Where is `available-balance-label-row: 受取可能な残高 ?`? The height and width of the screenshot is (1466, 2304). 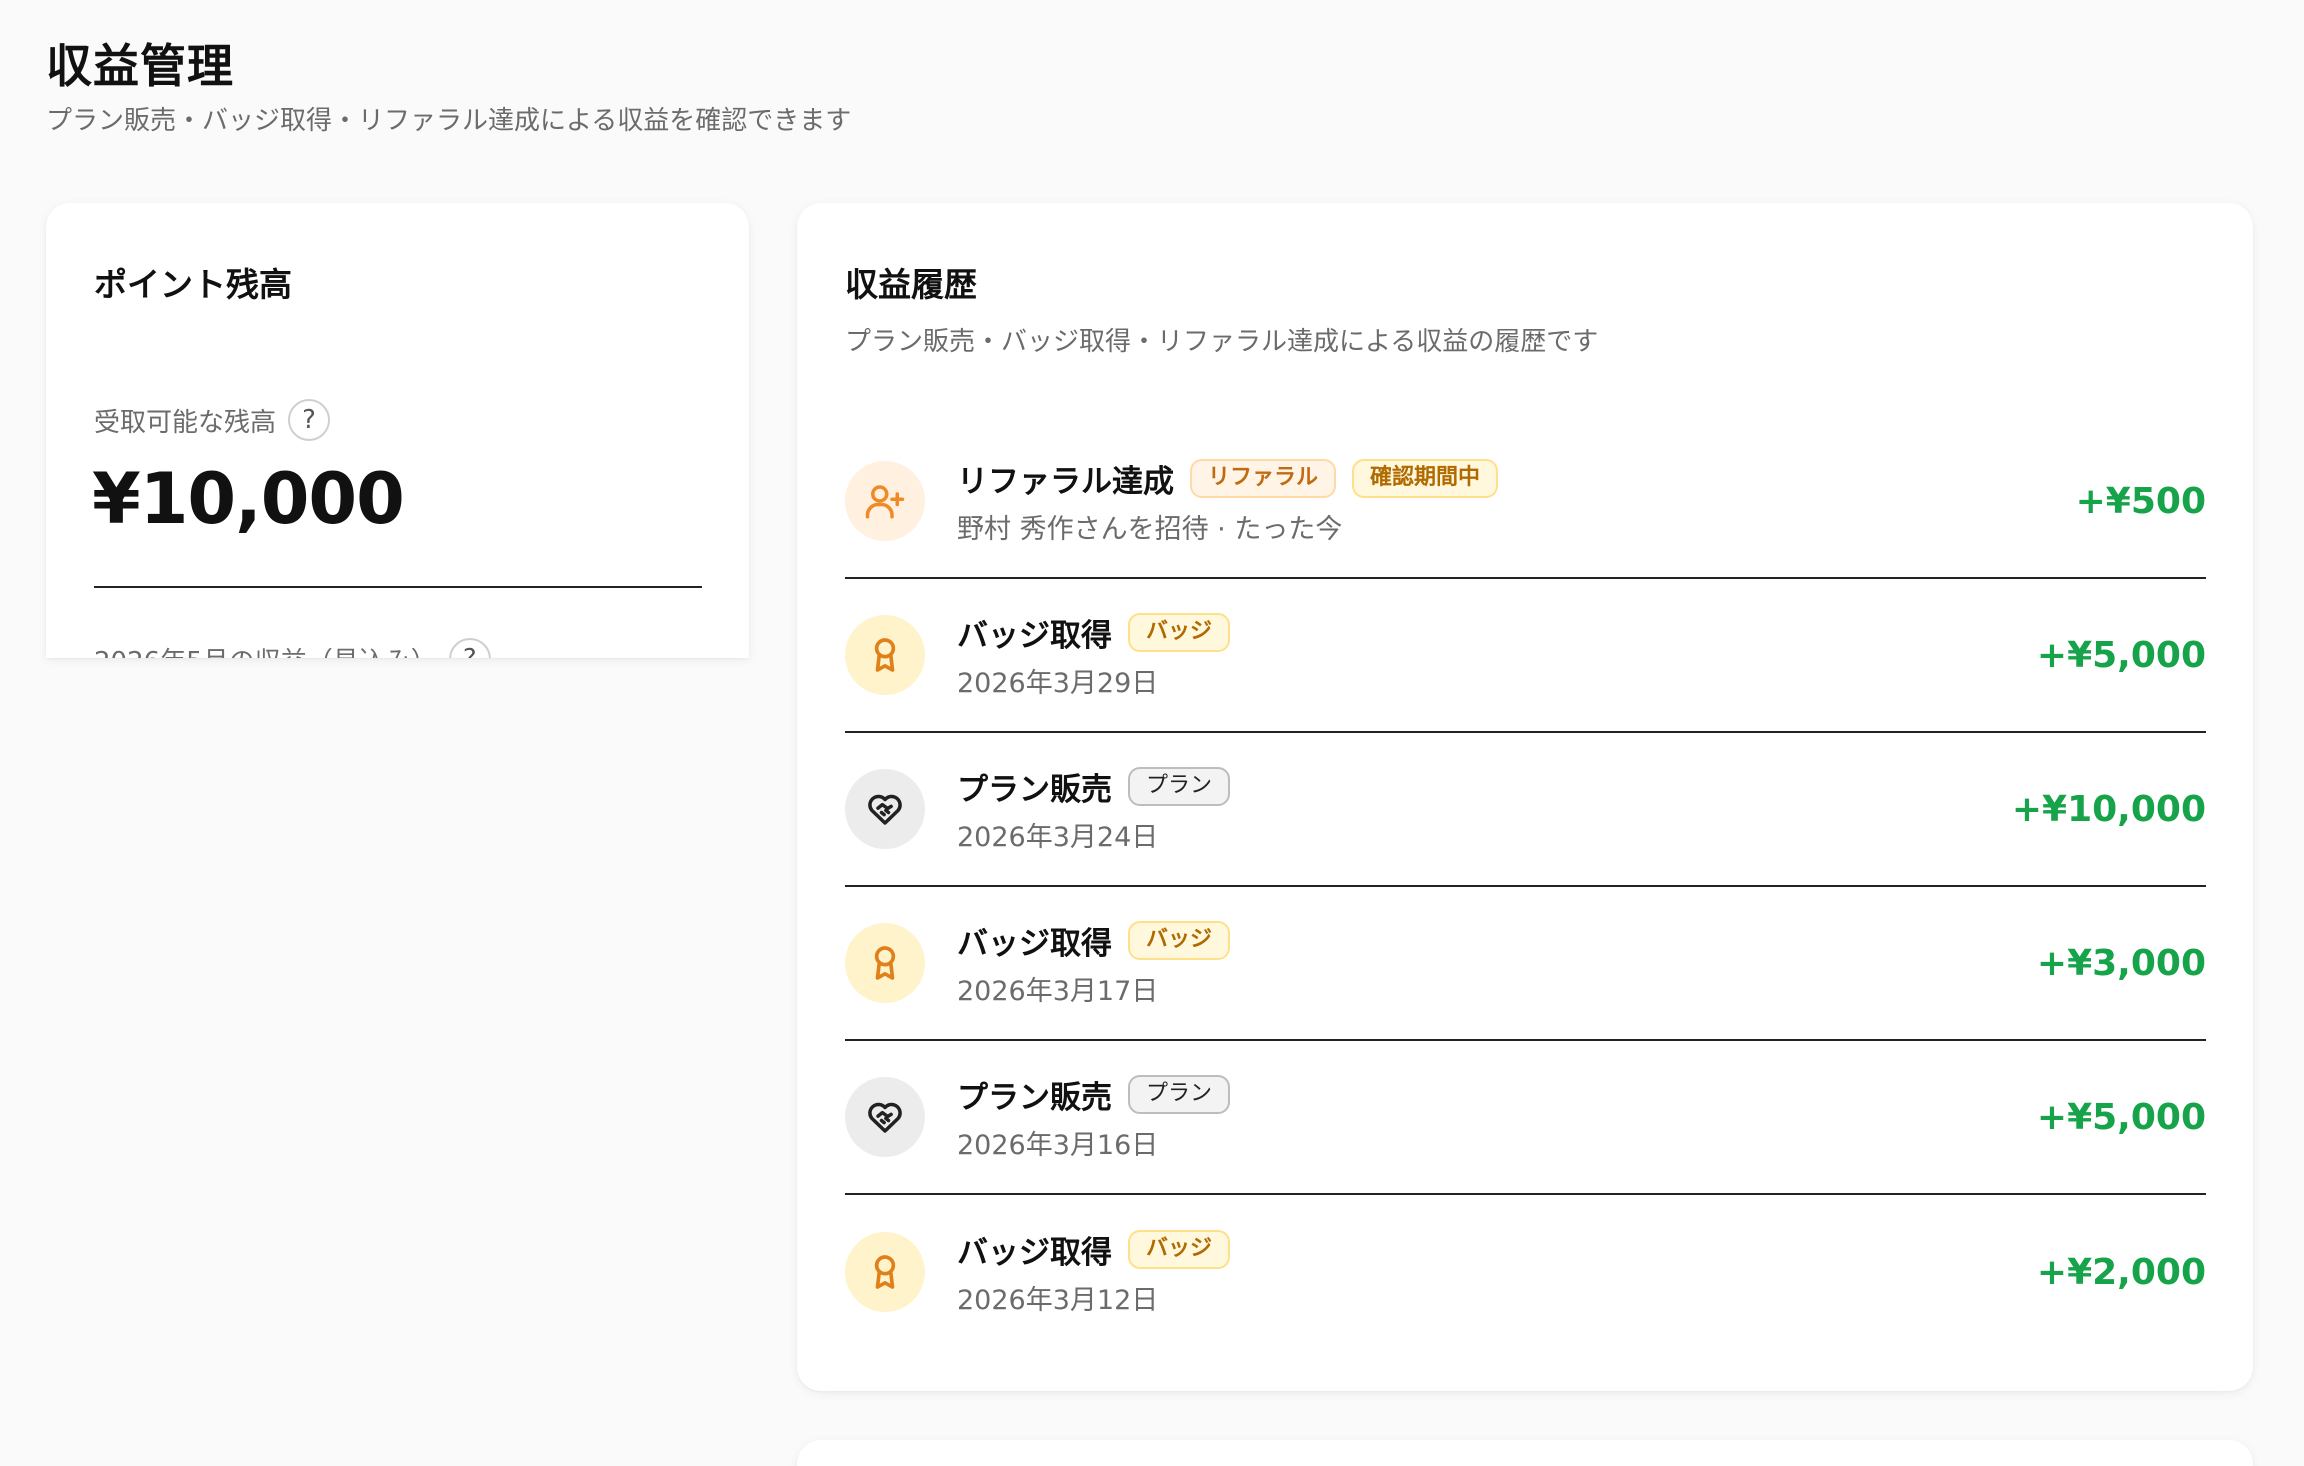
available-balance-label-row: 受取可能な残高 ? is located at coordinates (212, 420).